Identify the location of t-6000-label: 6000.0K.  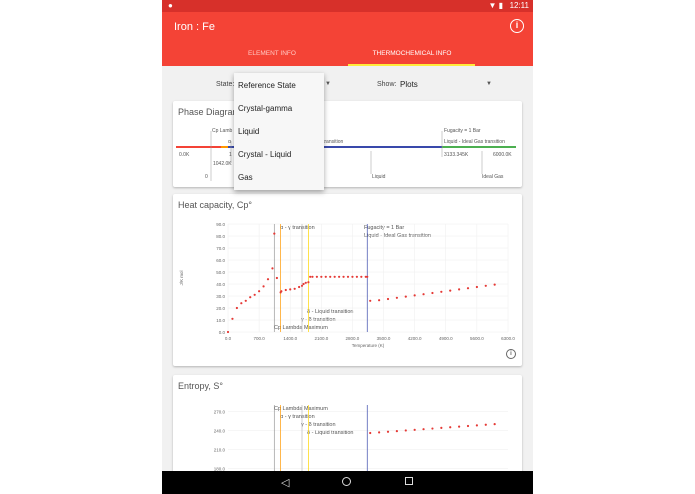
(502, 155).